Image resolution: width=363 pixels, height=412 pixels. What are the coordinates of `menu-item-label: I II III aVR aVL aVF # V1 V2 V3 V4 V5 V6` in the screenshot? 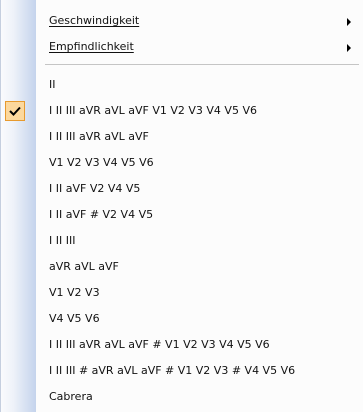 It's located at (159, 344).